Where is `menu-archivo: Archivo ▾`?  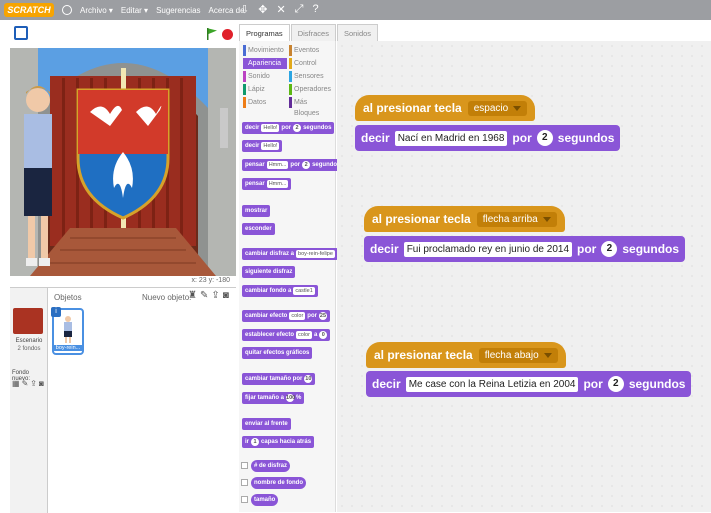 menu-archivo: Archivo ▾ is located at coordinates (96, 10).